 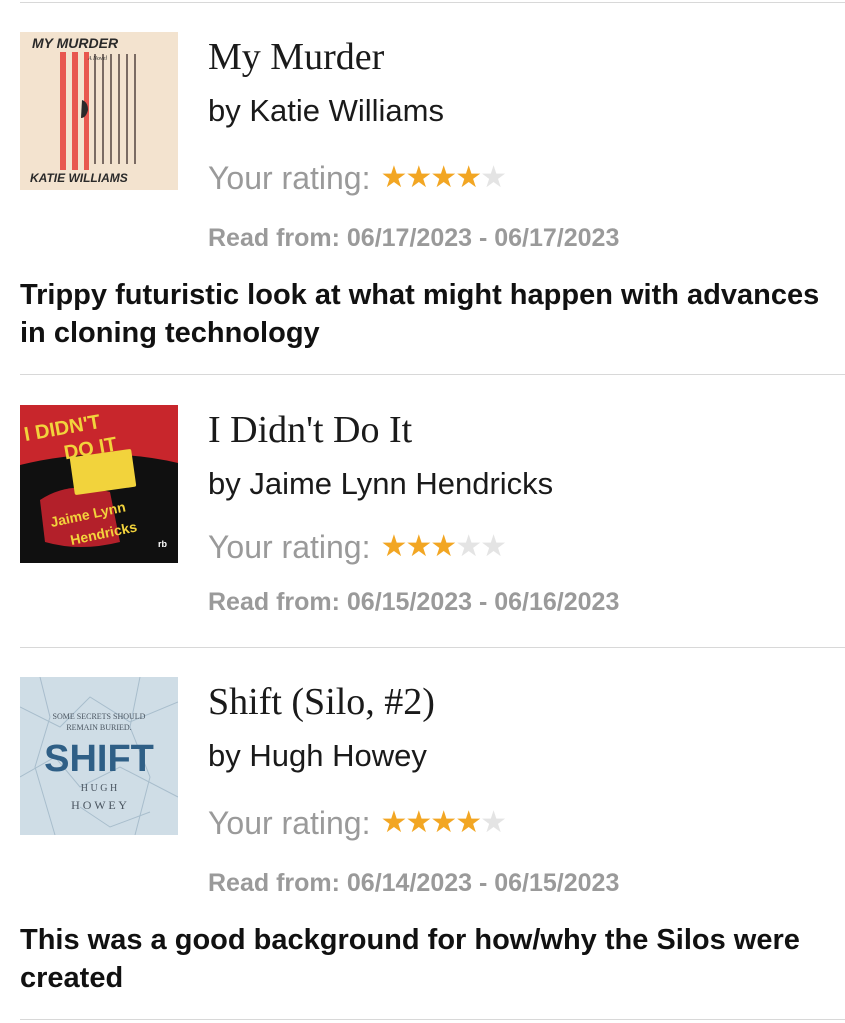 I want to click on book-author: by Hugh Howey, so click(x=317, y=755).